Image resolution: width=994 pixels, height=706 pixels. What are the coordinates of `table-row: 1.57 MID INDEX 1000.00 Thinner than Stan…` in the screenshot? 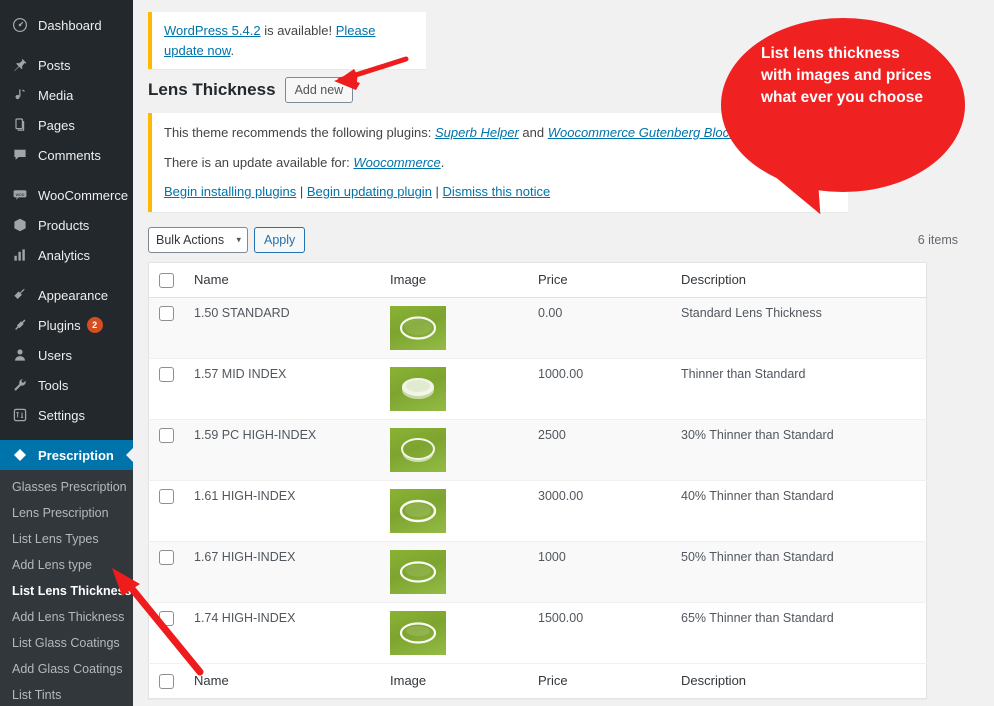 It's located at (537, 389).